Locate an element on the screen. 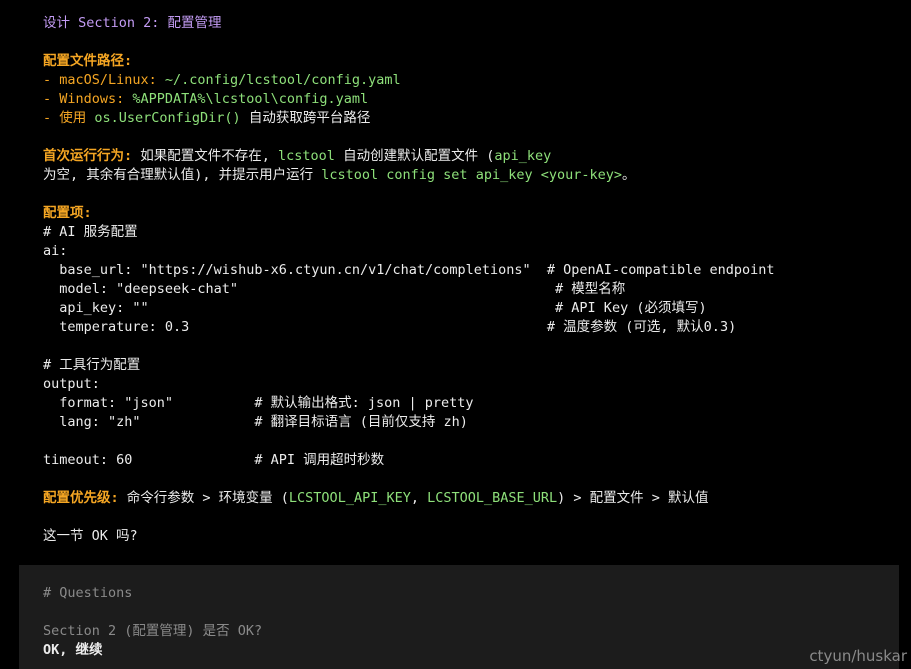 This screenshot has height=669, width=911. config-line: api_key: "" # API Key (必须填写) is located at coordinates (375, 308).